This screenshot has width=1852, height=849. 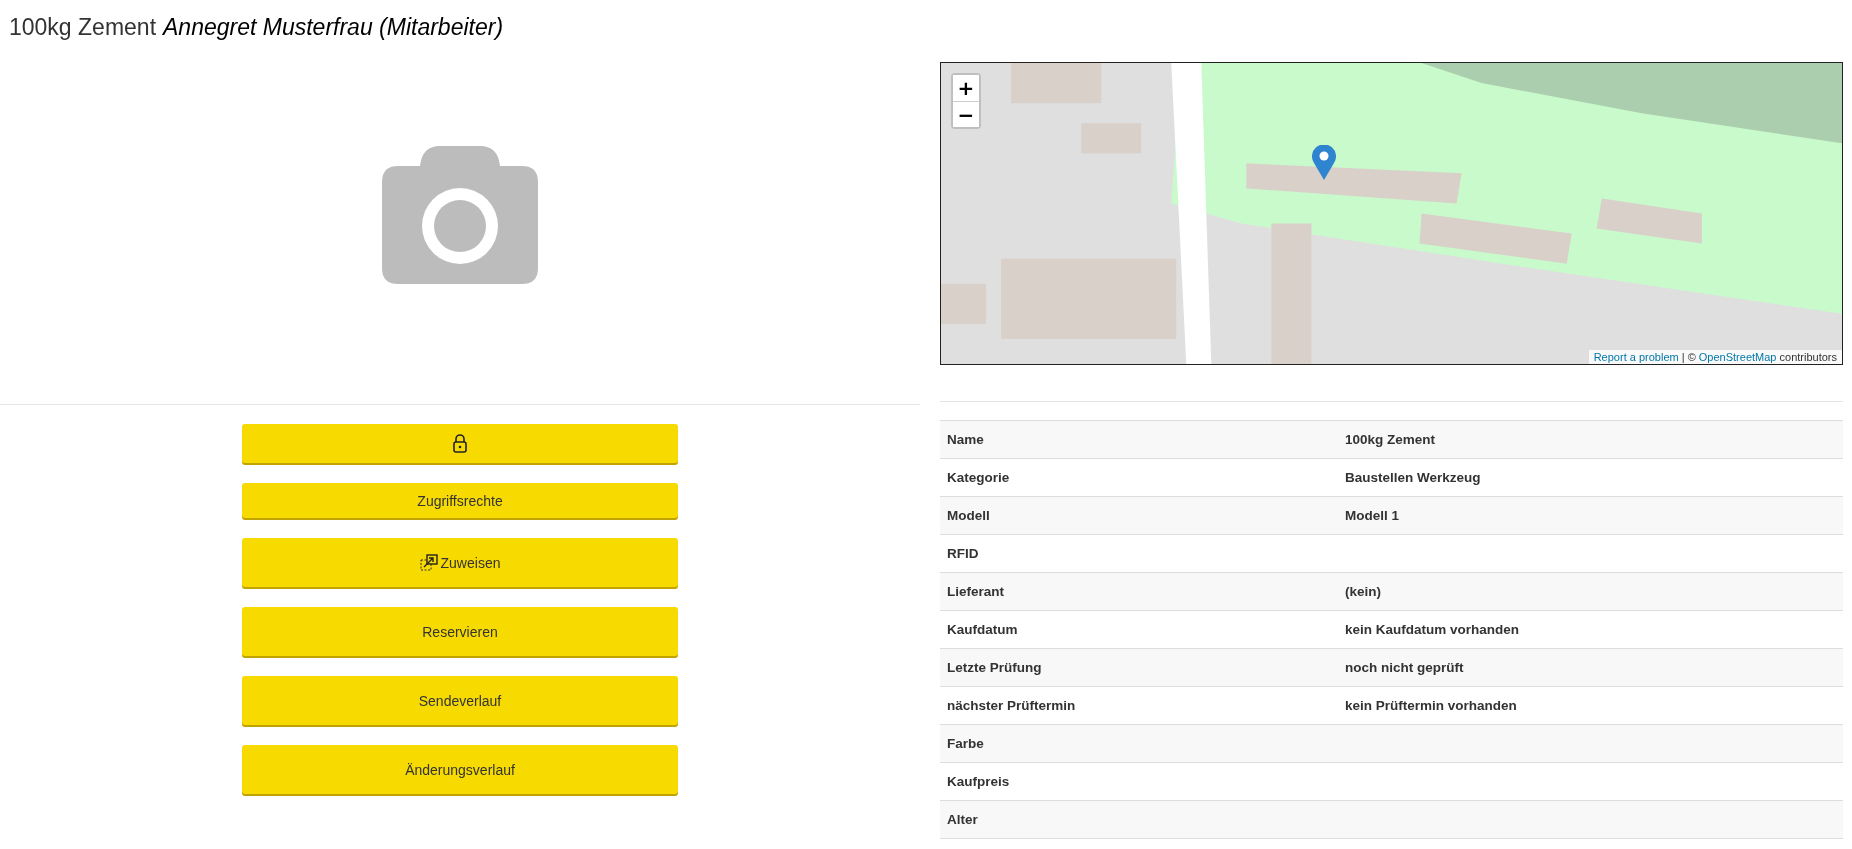 What do you see at coordinates (965, 743) in the screenshot?
I see `detail-label: Farbe` at bounding box center [965, 743].